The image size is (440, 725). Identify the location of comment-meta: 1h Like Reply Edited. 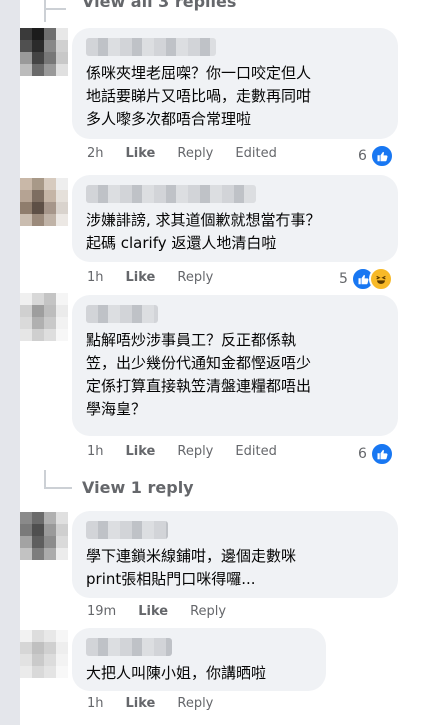
(182, 451).